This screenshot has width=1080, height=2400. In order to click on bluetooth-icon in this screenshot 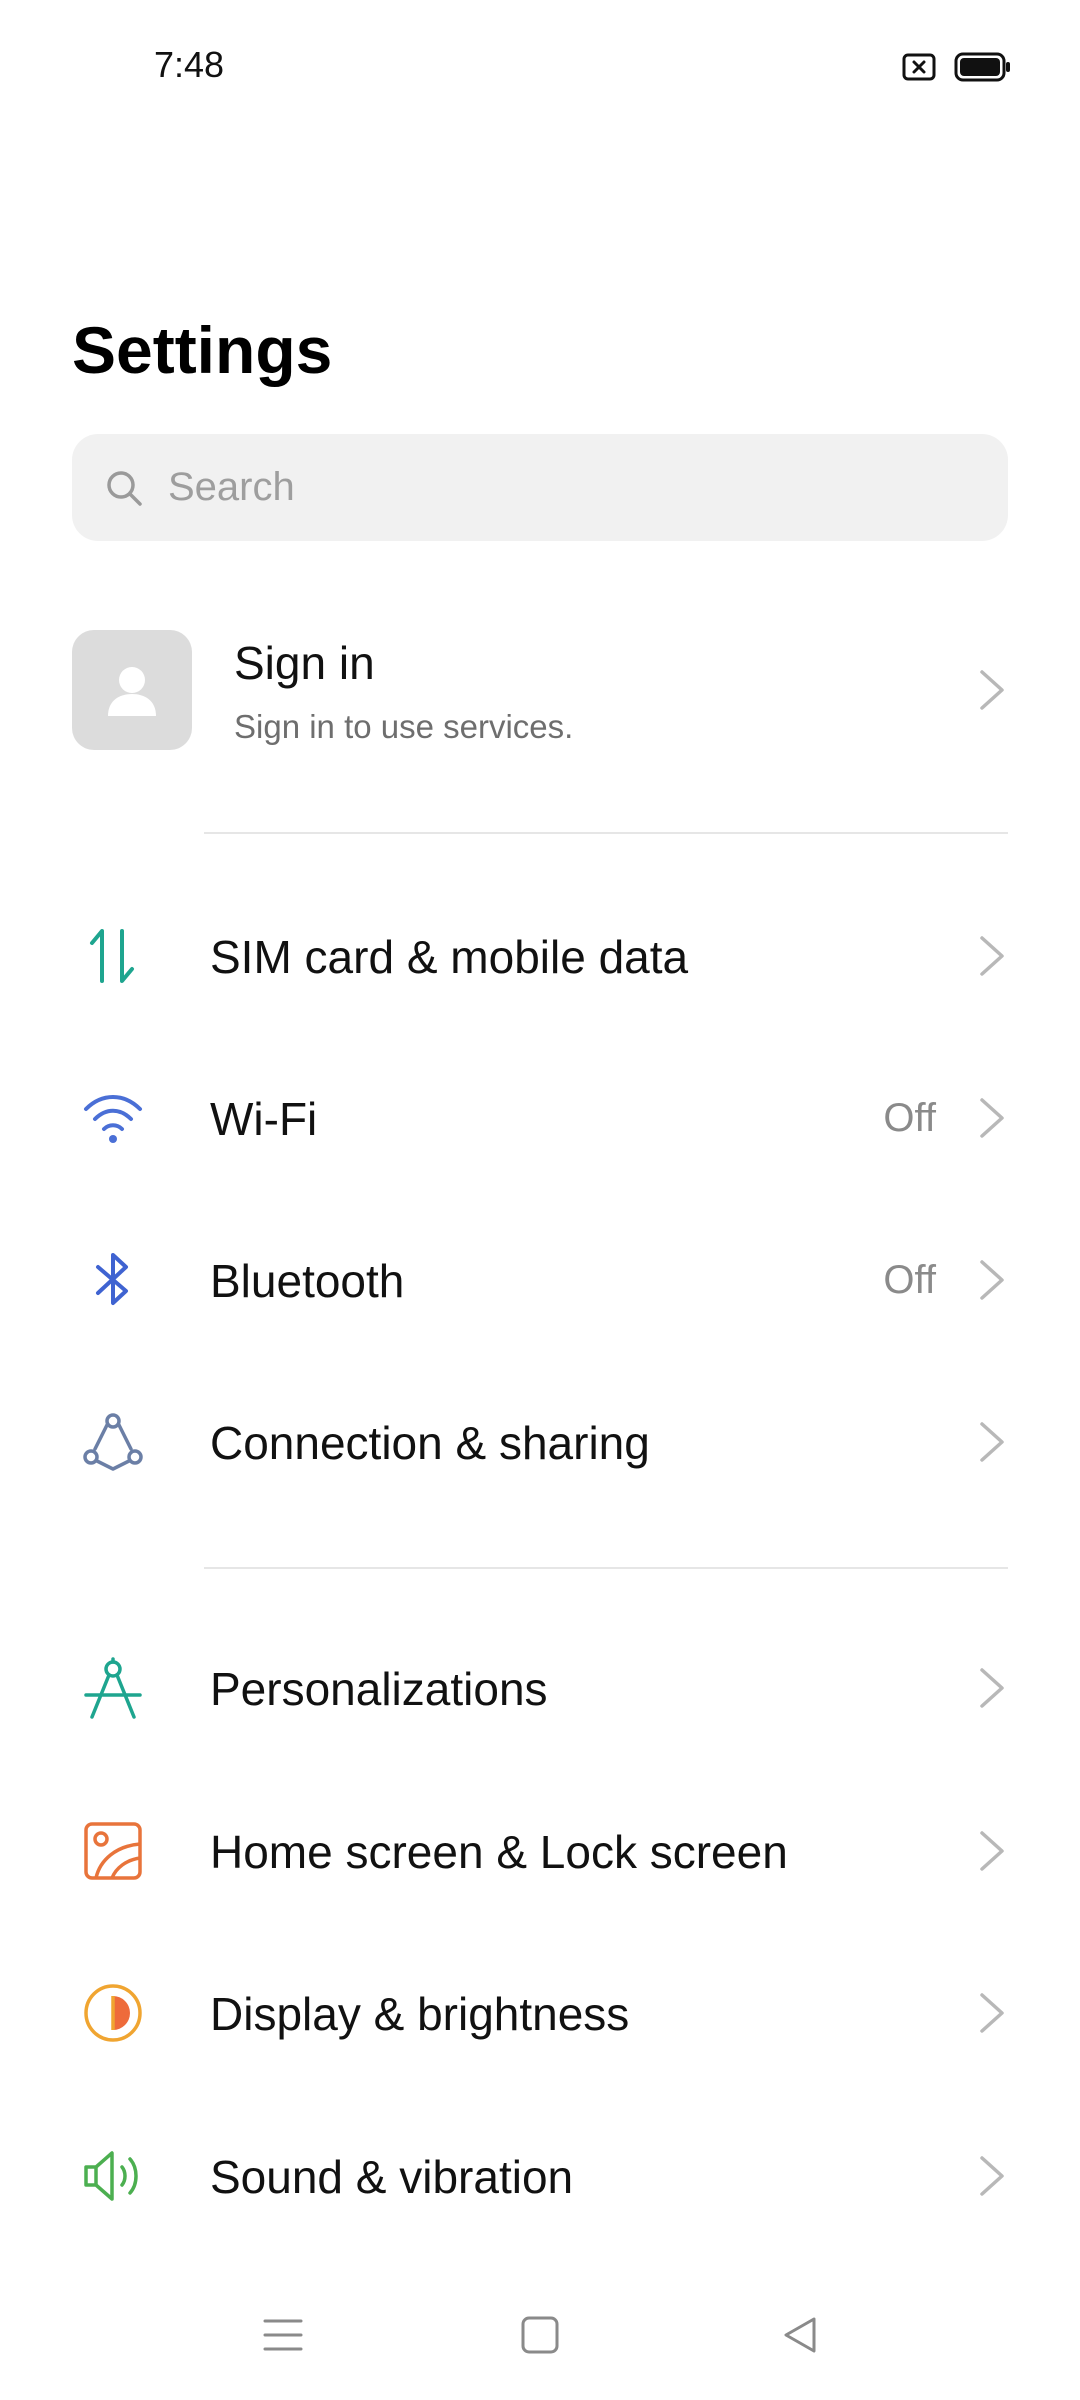, I will do `click(112, 1279)`.